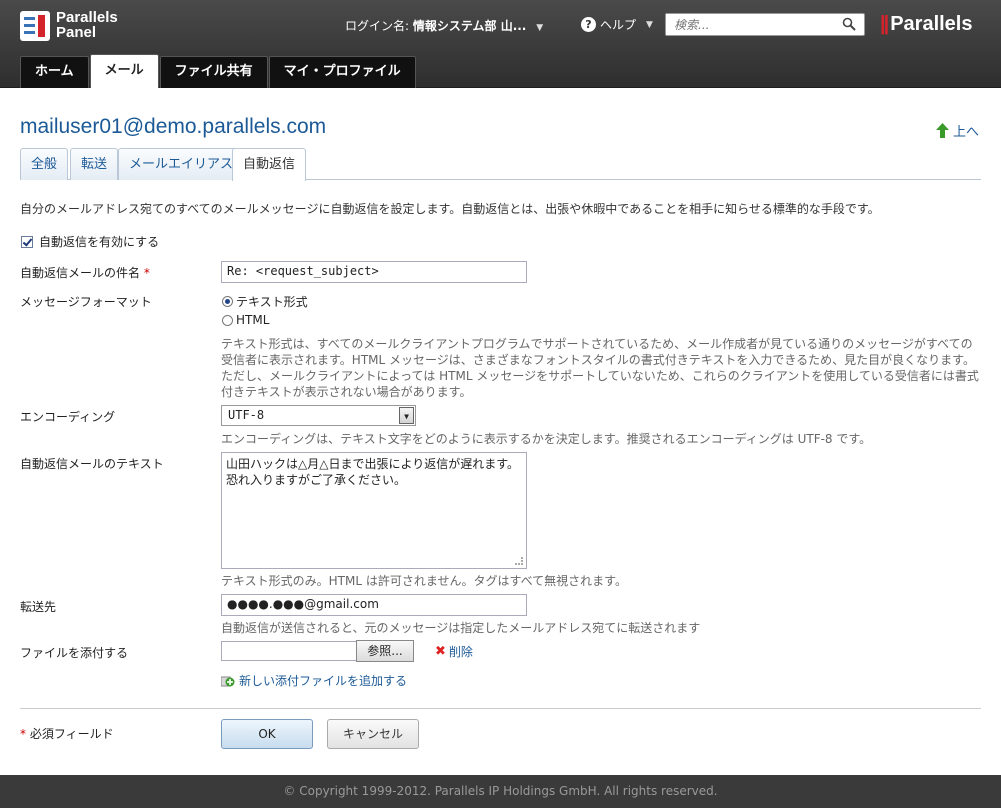 This screenshot has width=1001, height=808. Describe the element at coordinates (374, 605) in the screenshot. I see `forward-input: ●●●●.●●●@gmail.com` at that location.